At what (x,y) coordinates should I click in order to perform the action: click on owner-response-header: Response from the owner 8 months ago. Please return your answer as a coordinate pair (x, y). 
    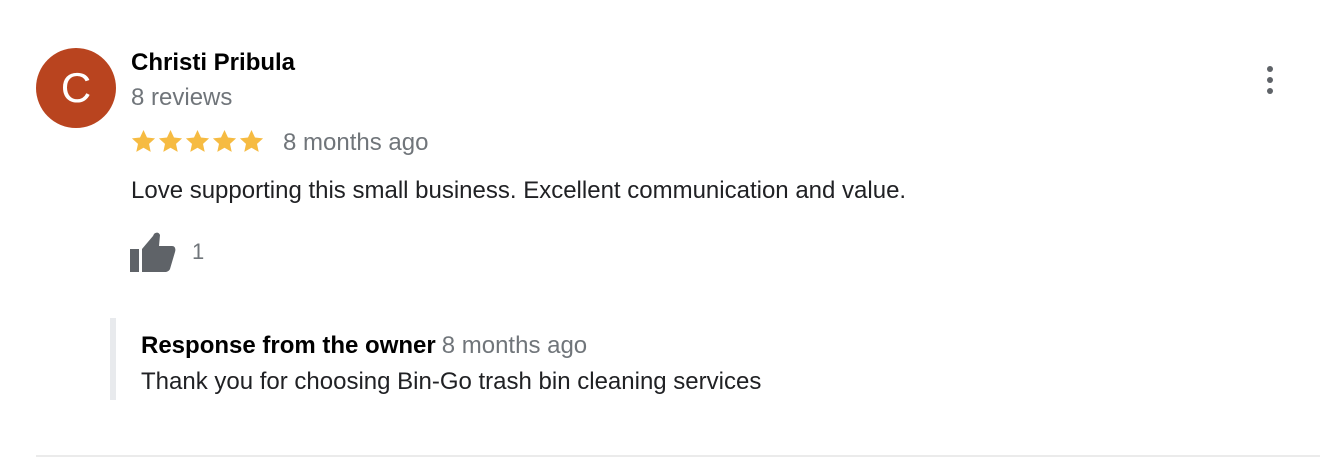
    Looking at the image, I should click on (364, 346).